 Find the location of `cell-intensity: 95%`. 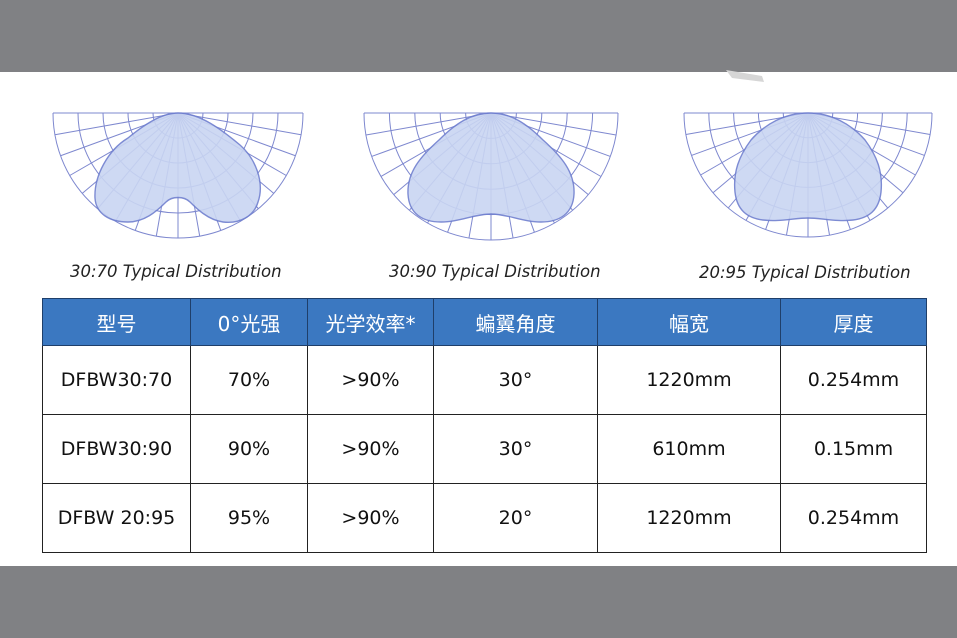

cell-intensity: 95% is located at coordinates (249, 518).